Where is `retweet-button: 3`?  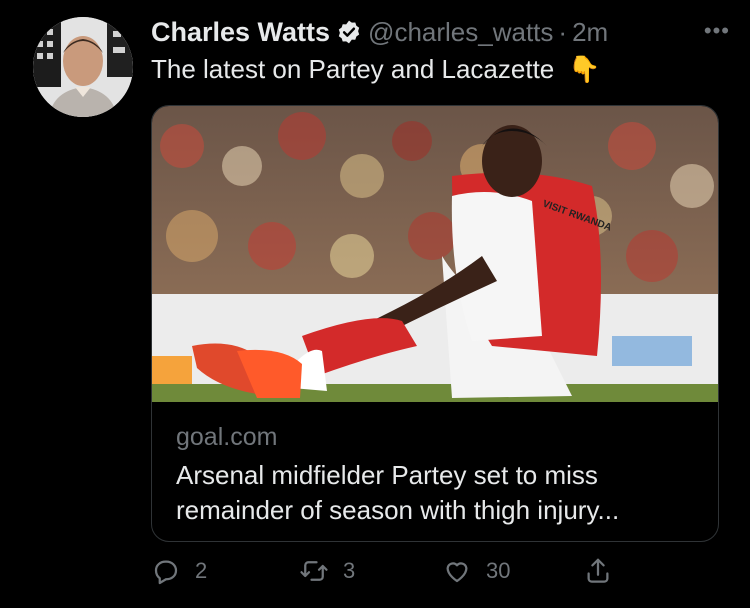 retweet-button: 3 is located at coordinates (327, 571).